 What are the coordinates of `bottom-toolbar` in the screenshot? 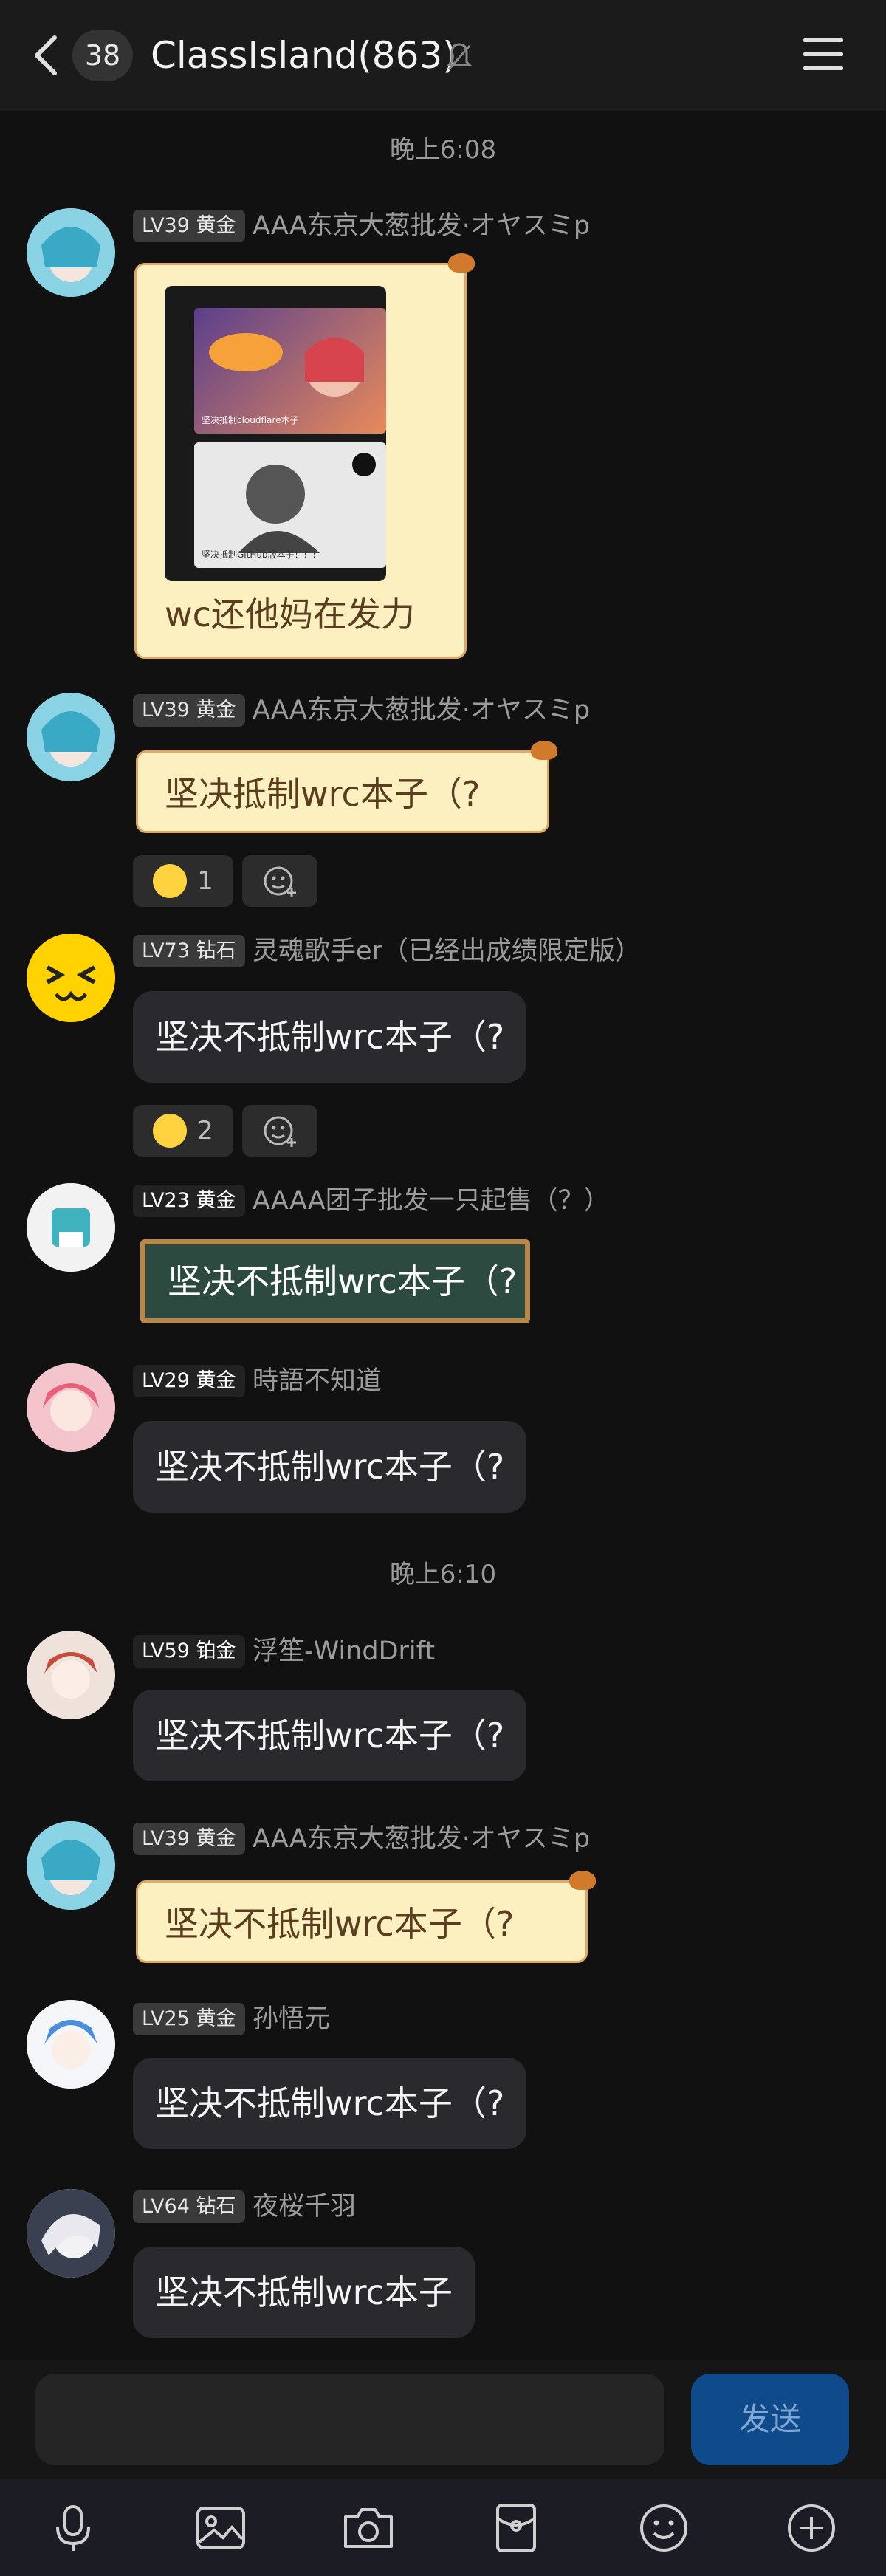 It's located at (443, 2527).